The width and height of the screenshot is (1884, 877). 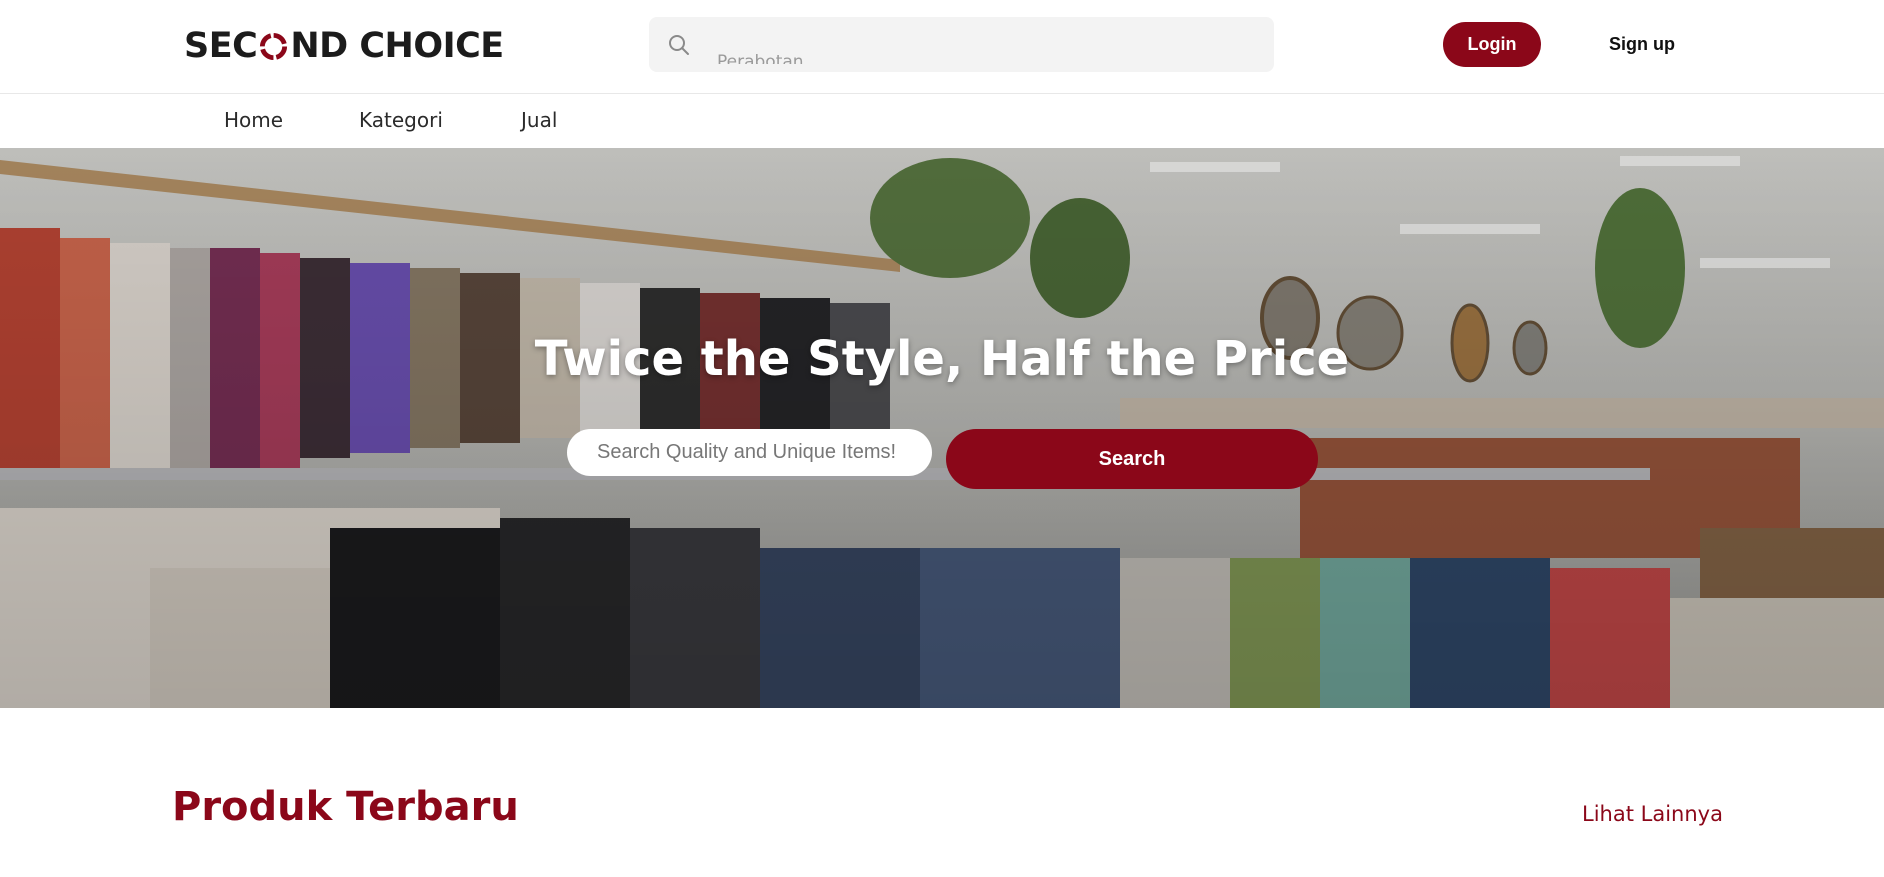 What do you see at coordinates (942, 121) in the screenshot?
I see `main-nav: Home Kategori Jual` at bounding box center [942, 121].